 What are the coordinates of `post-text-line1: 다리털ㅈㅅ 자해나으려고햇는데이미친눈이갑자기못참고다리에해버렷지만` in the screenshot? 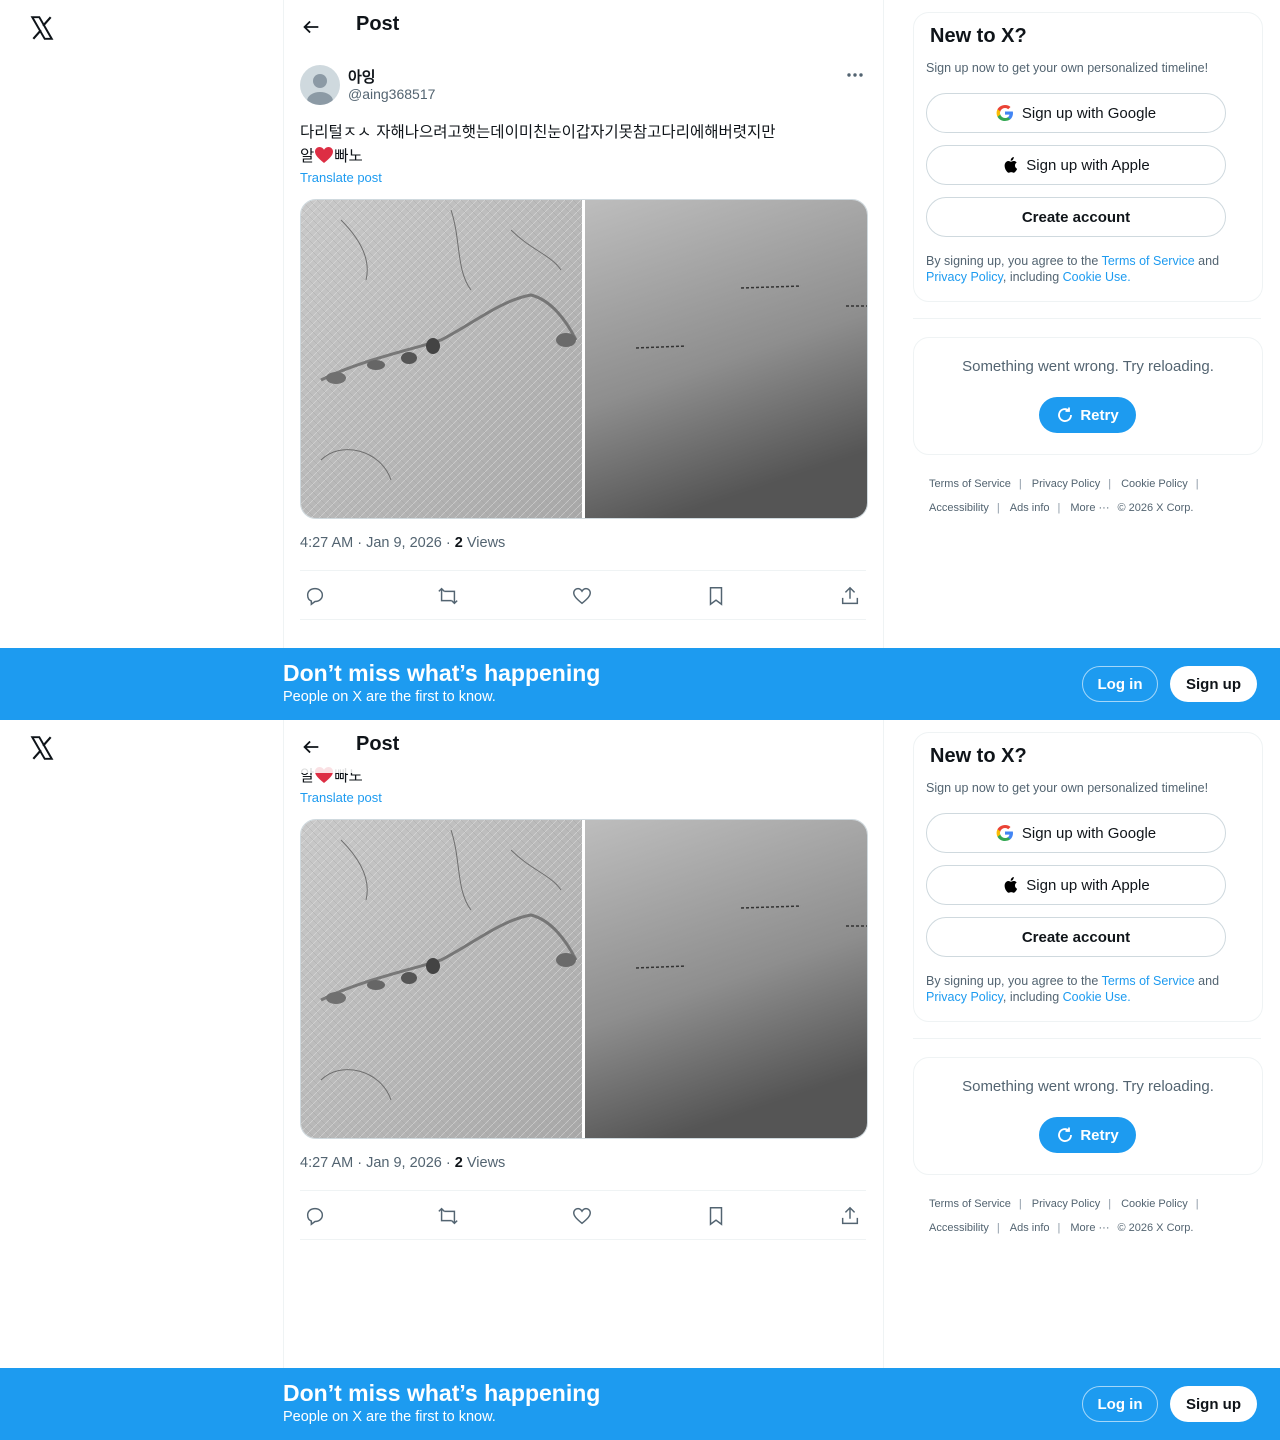 It's located at (538, 132).